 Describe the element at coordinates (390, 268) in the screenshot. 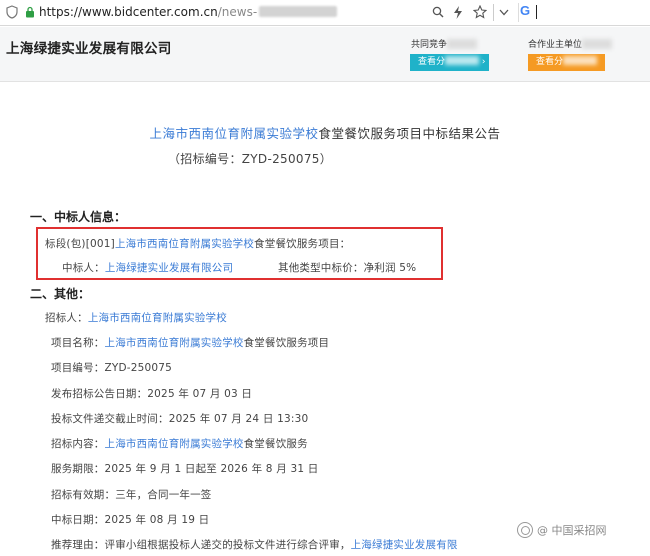

I see `price-value: 净利润 5%` at that location.